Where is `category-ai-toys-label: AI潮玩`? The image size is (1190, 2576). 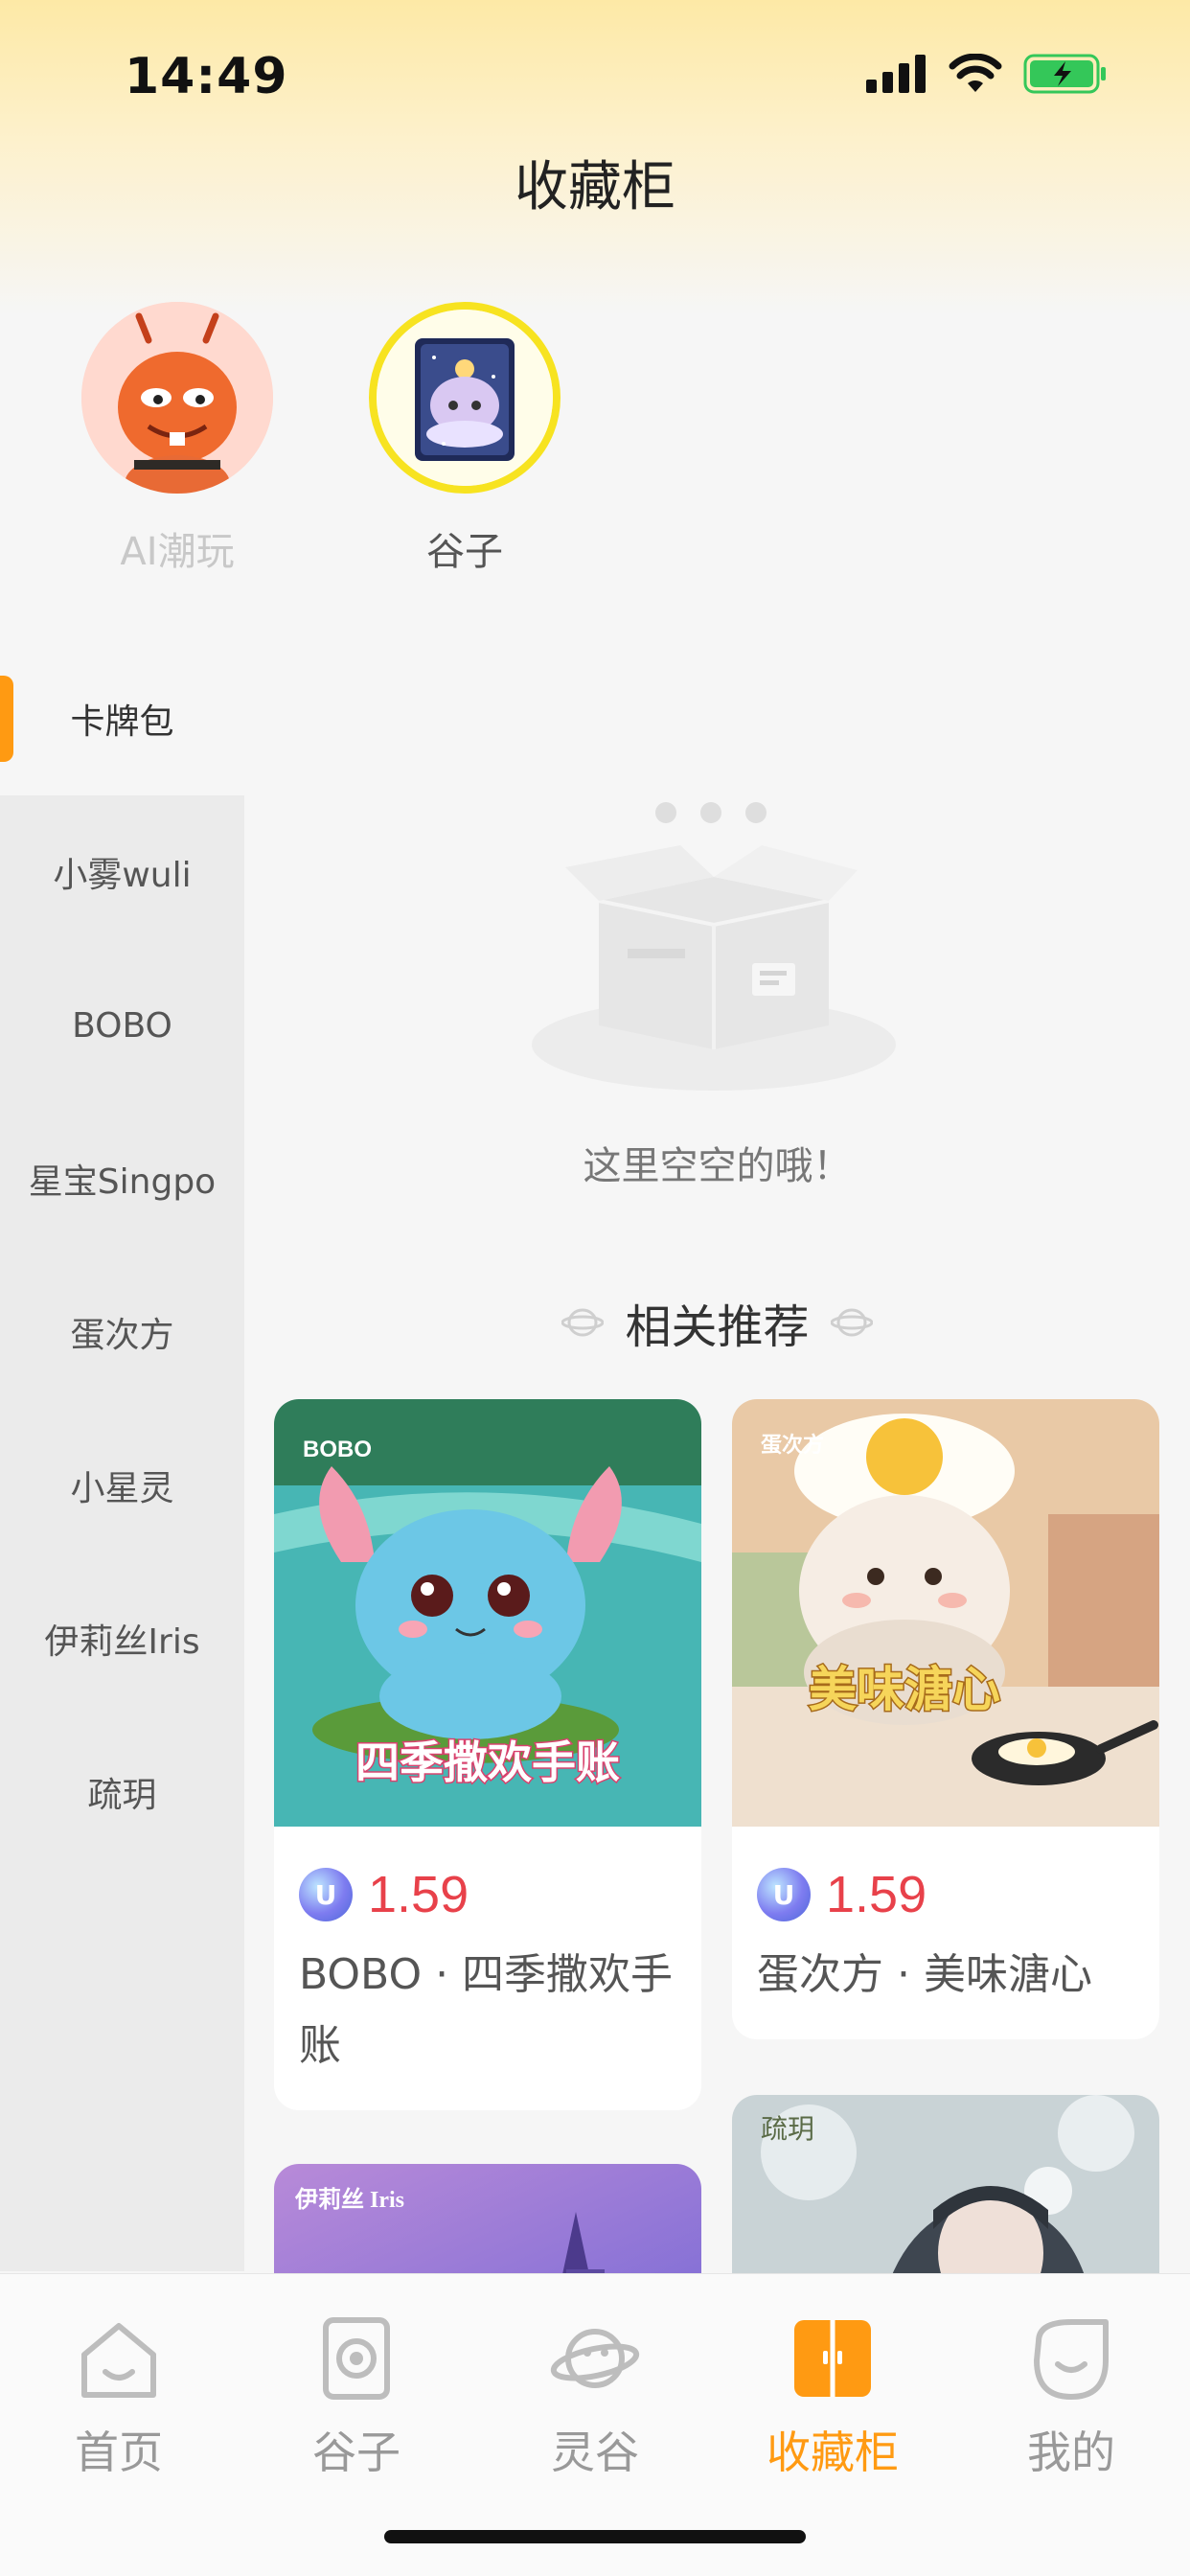
category-ai-toys-label: AI潮玩 is located at coordinates (178, 552).